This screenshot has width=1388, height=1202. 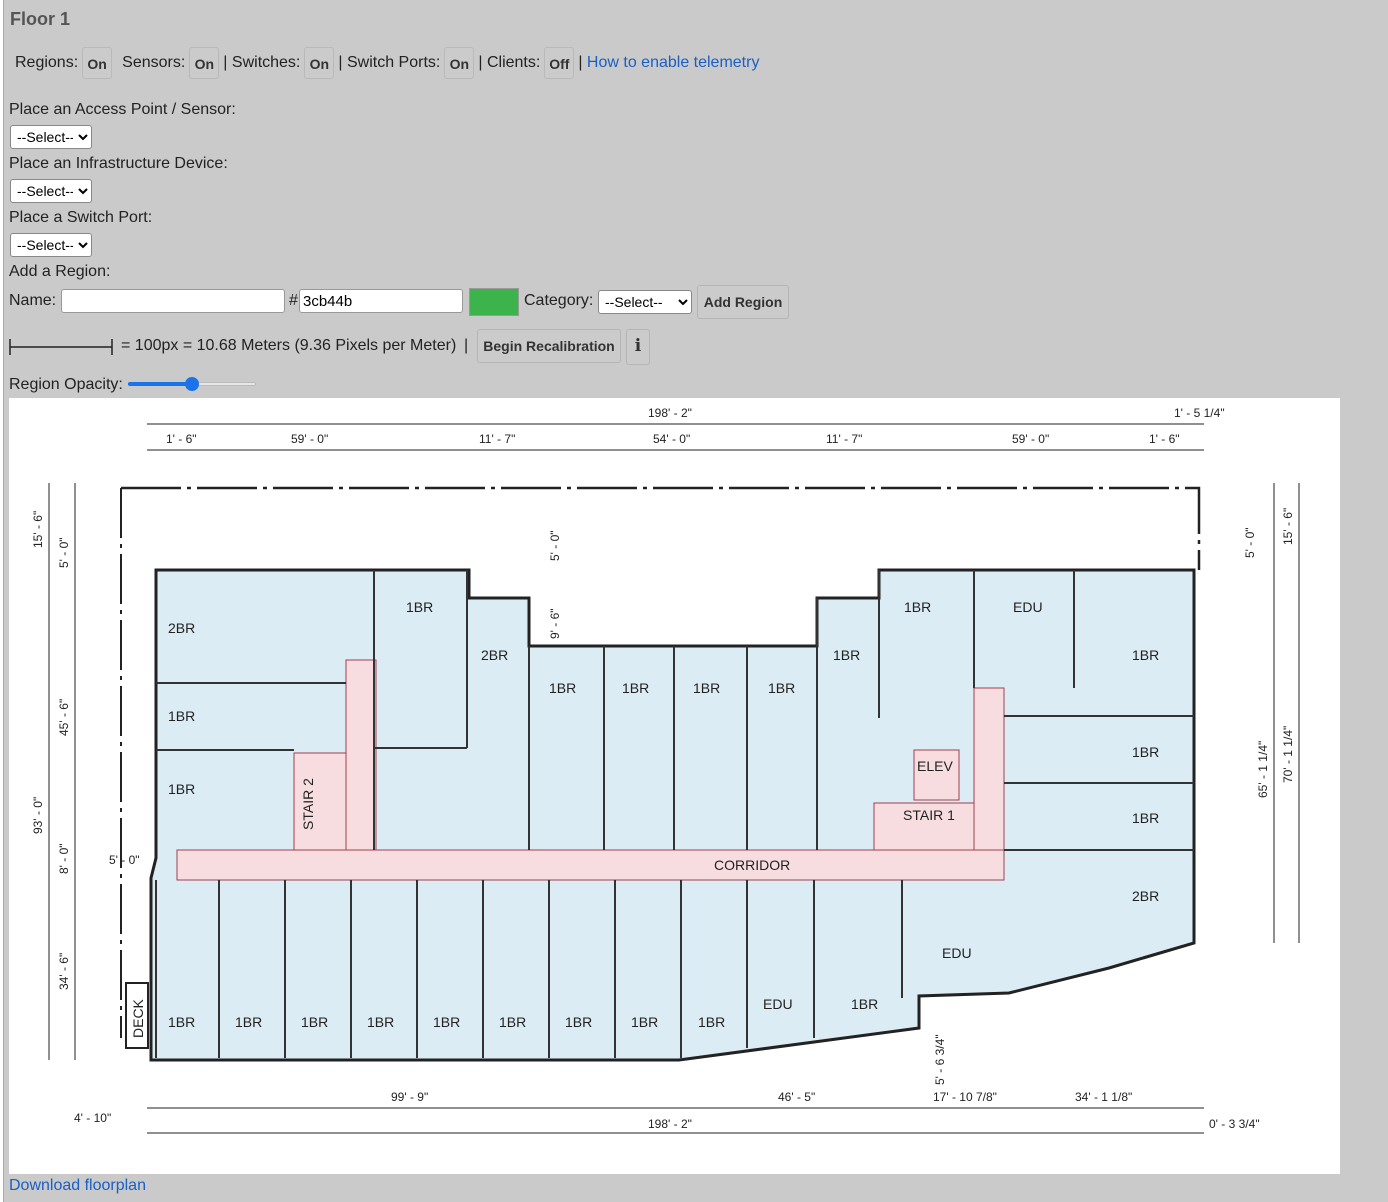 What do you see at coordinates (1263, 769) in the screenshot?
I see `dimension-label: 65' - 1 1/4"` at bounding box center [1263, 769].